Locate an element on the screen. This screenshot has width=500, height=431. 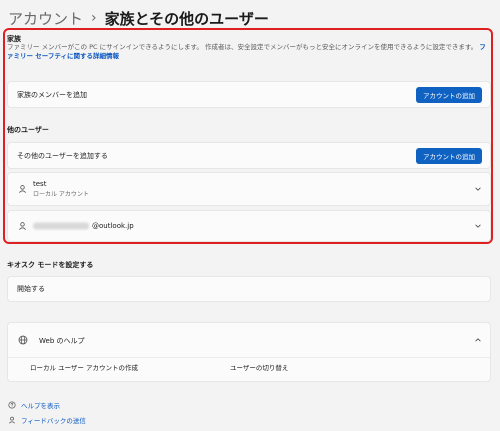
get-help-link: ヘルプを表示 is located at coordinates (34, 405).